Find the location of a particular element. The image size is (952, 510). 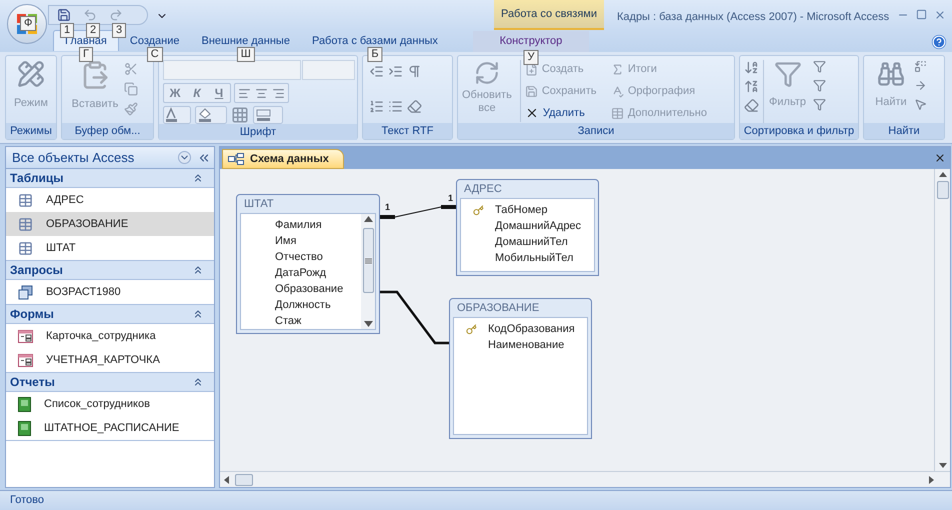

vertical-scrollbar is located at coordinates (942, 320).